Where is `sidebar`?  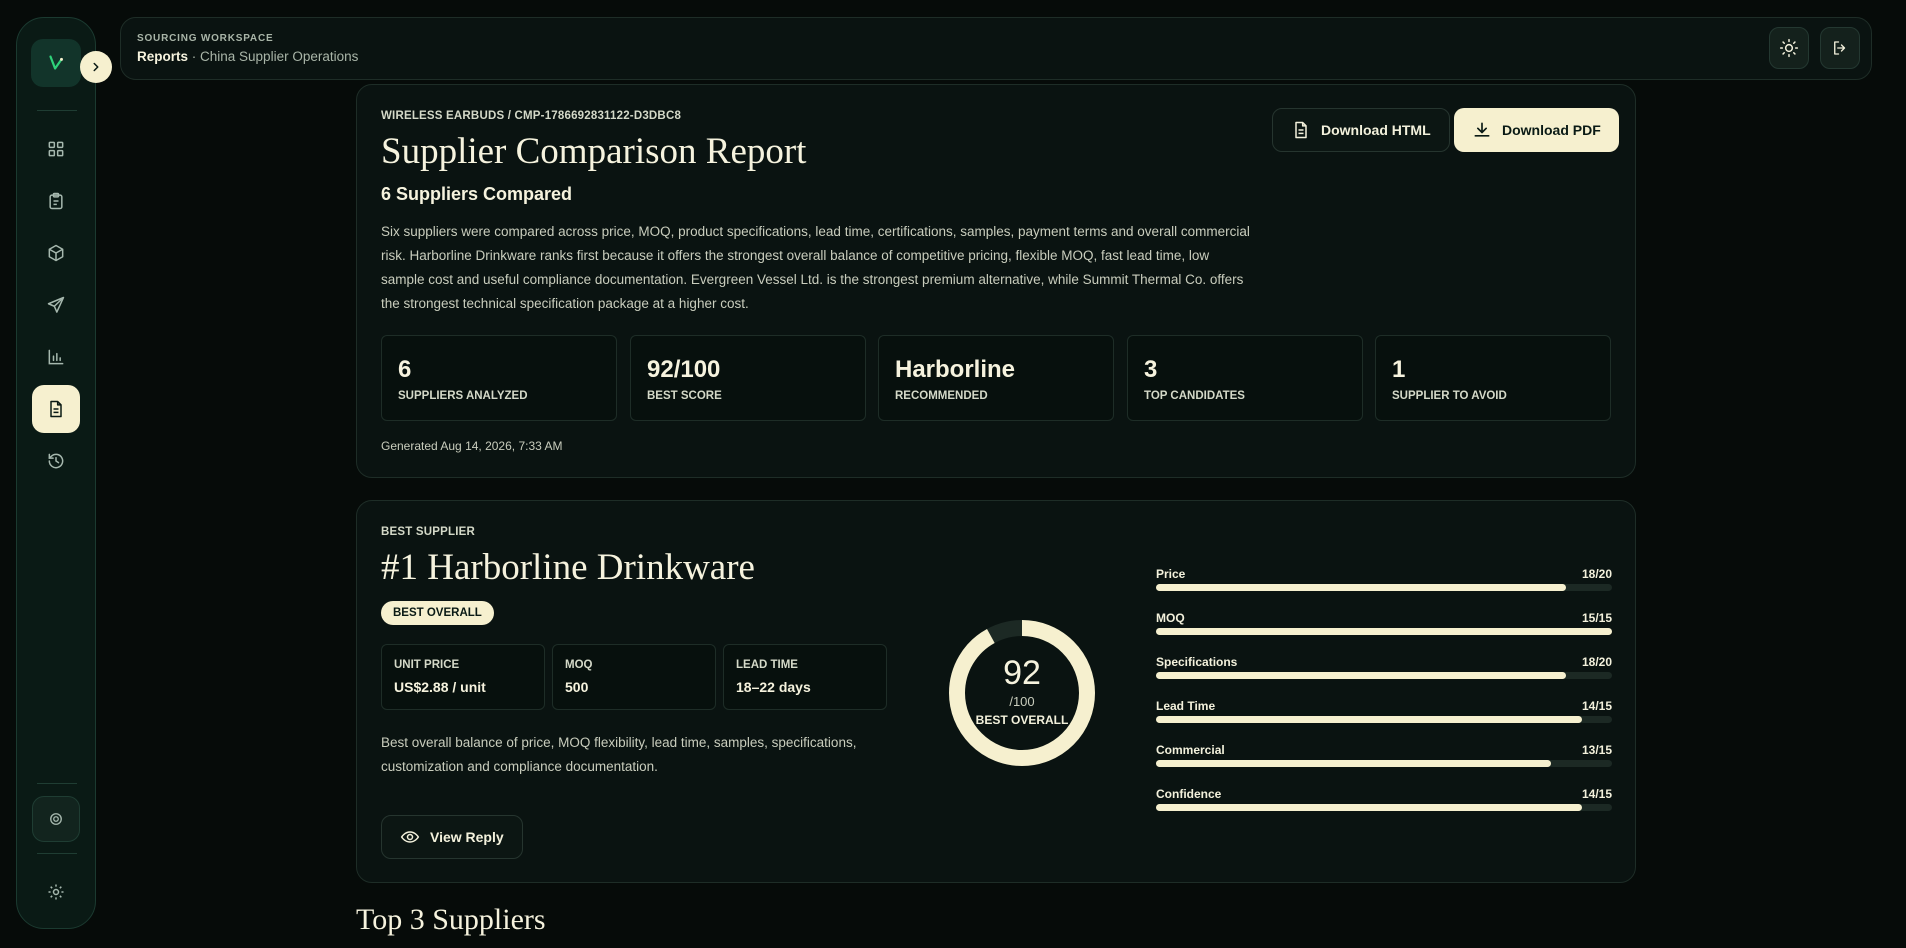
sidebar is located at coordinates (64, 473).